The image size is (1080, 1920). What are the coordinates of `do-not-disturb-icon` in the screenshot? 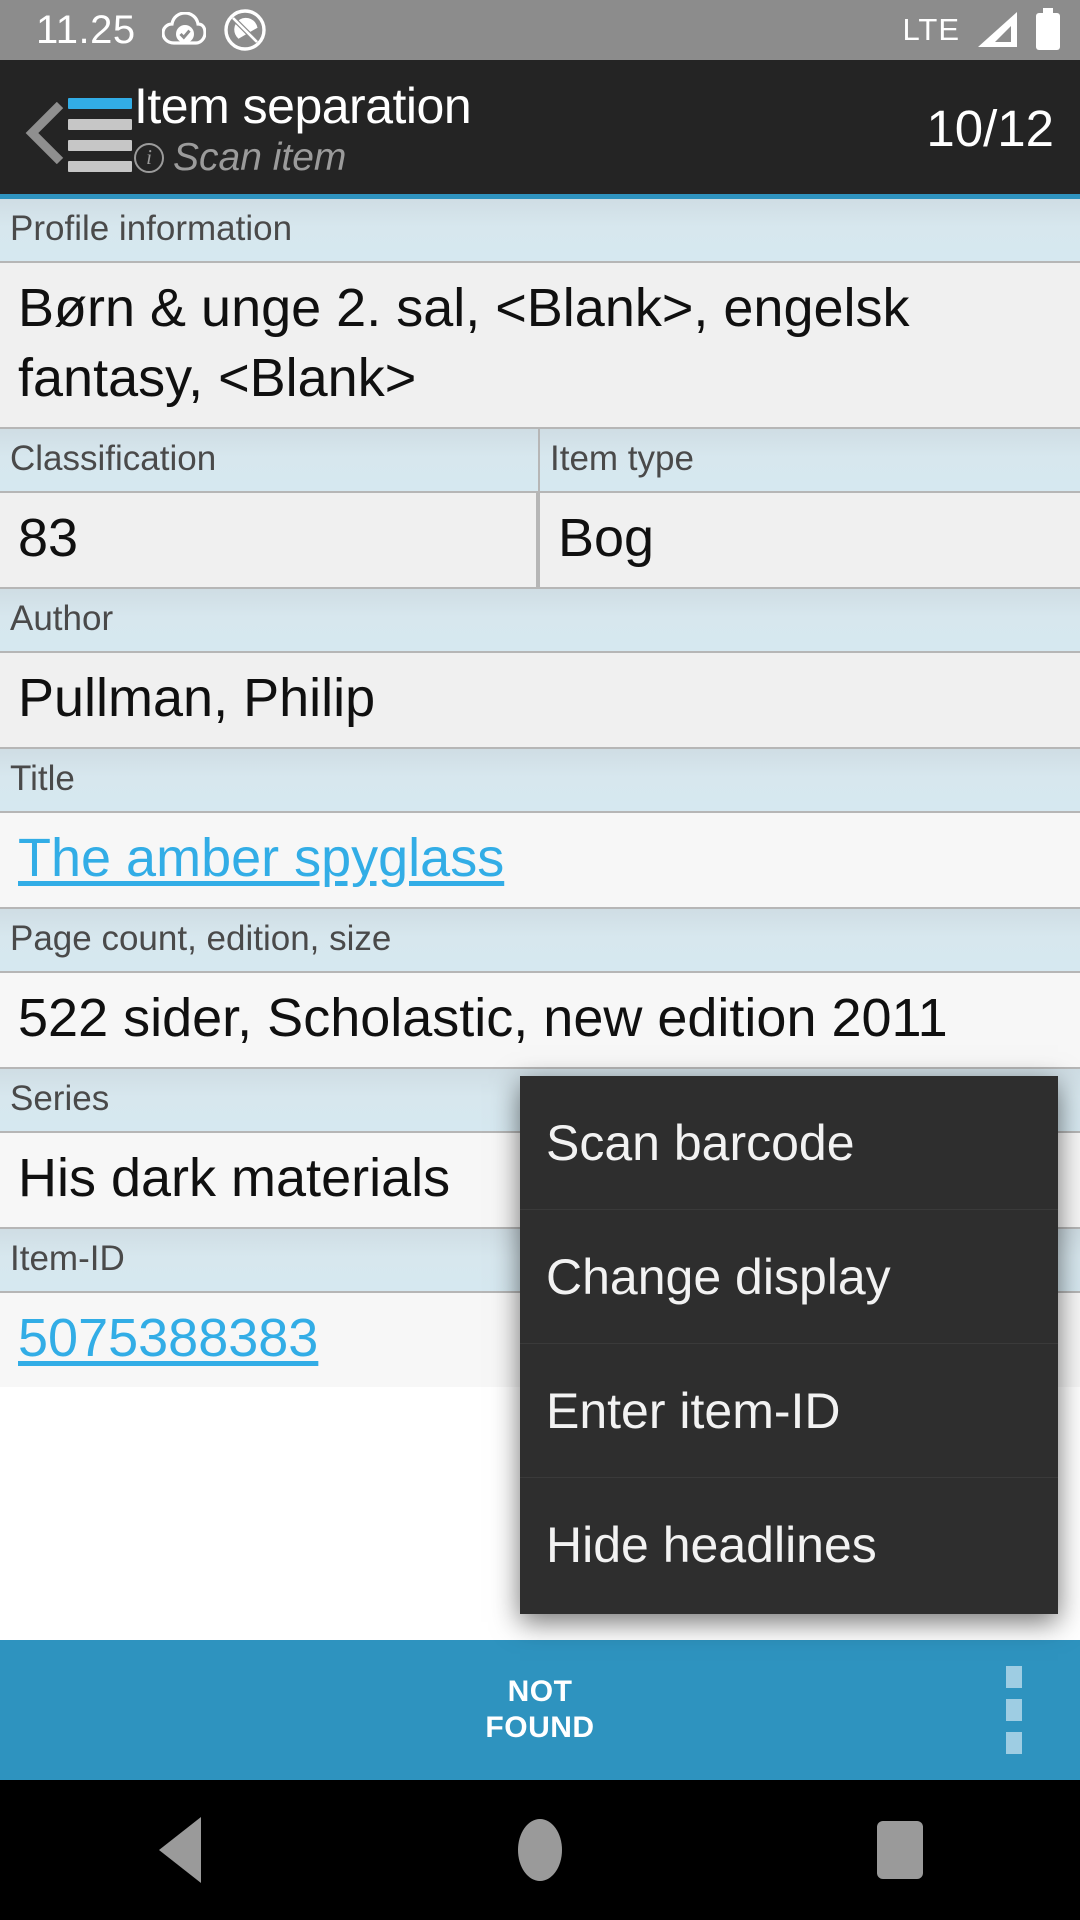 It's located at (244, 30).